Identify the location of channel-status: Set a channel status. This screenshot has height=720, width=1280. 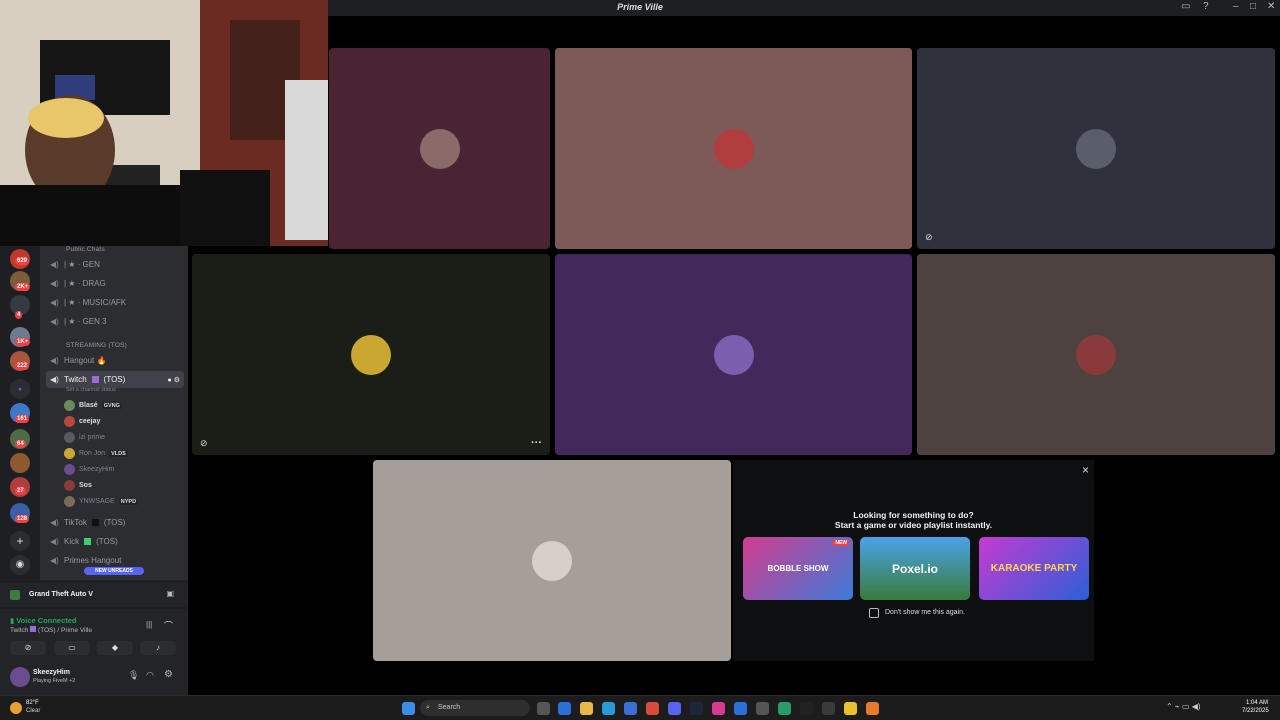
(91, 390).